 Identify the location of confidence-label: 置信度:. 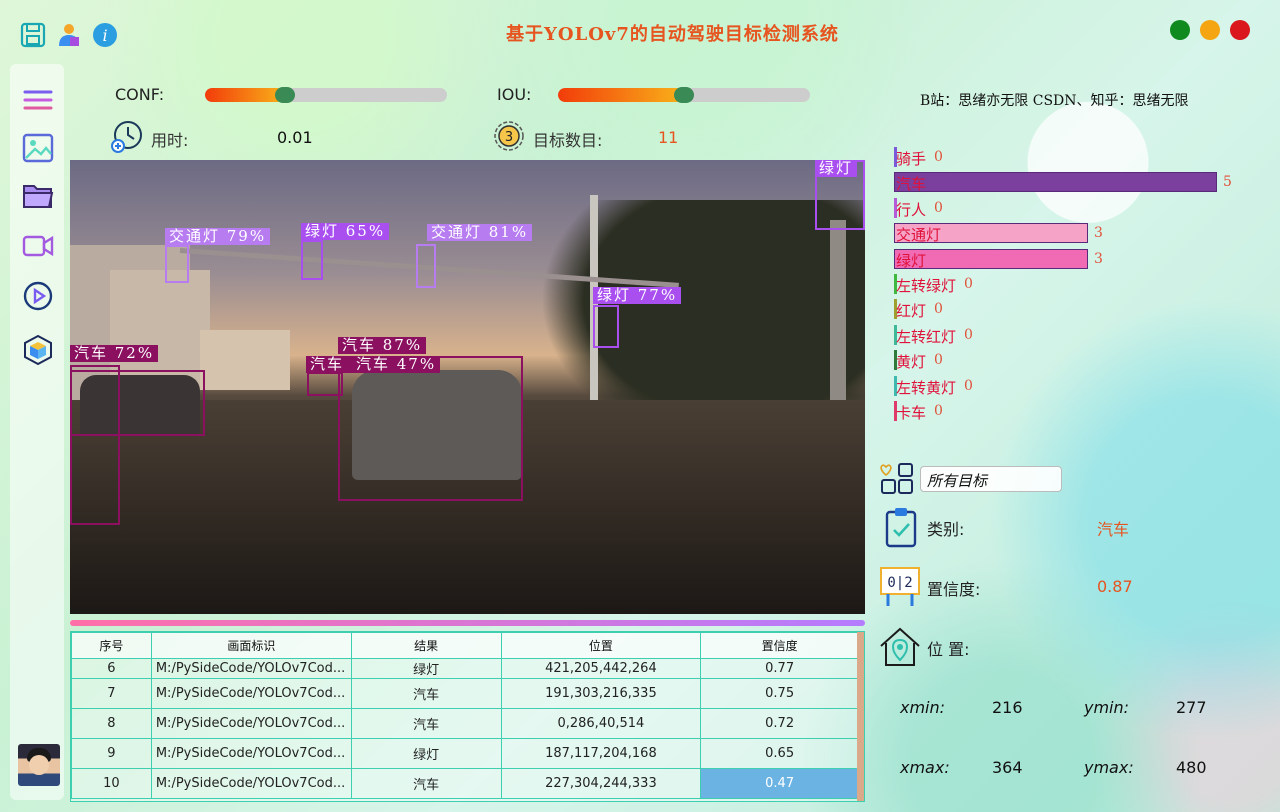
(954, 589).